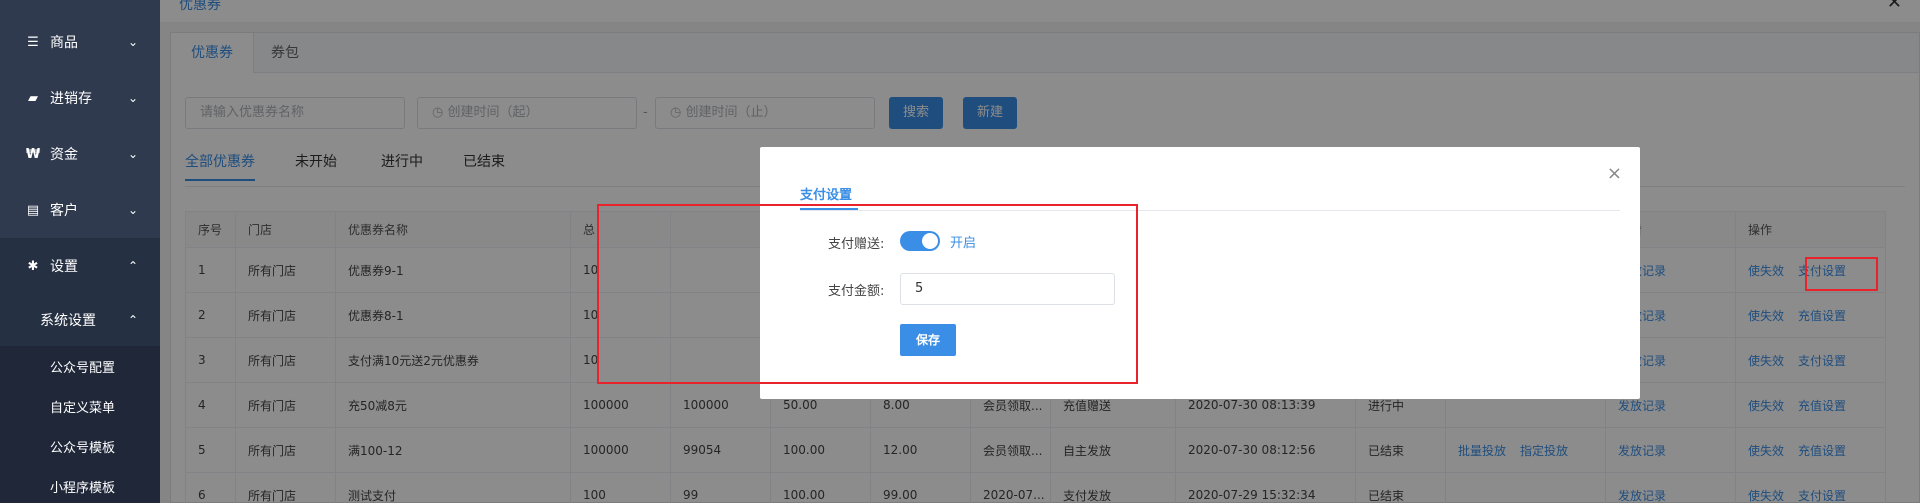 The height and width of the screenshot is (503, 1920). I want to click on sidebar-sub-label: 系统设置, so click(68, 321).